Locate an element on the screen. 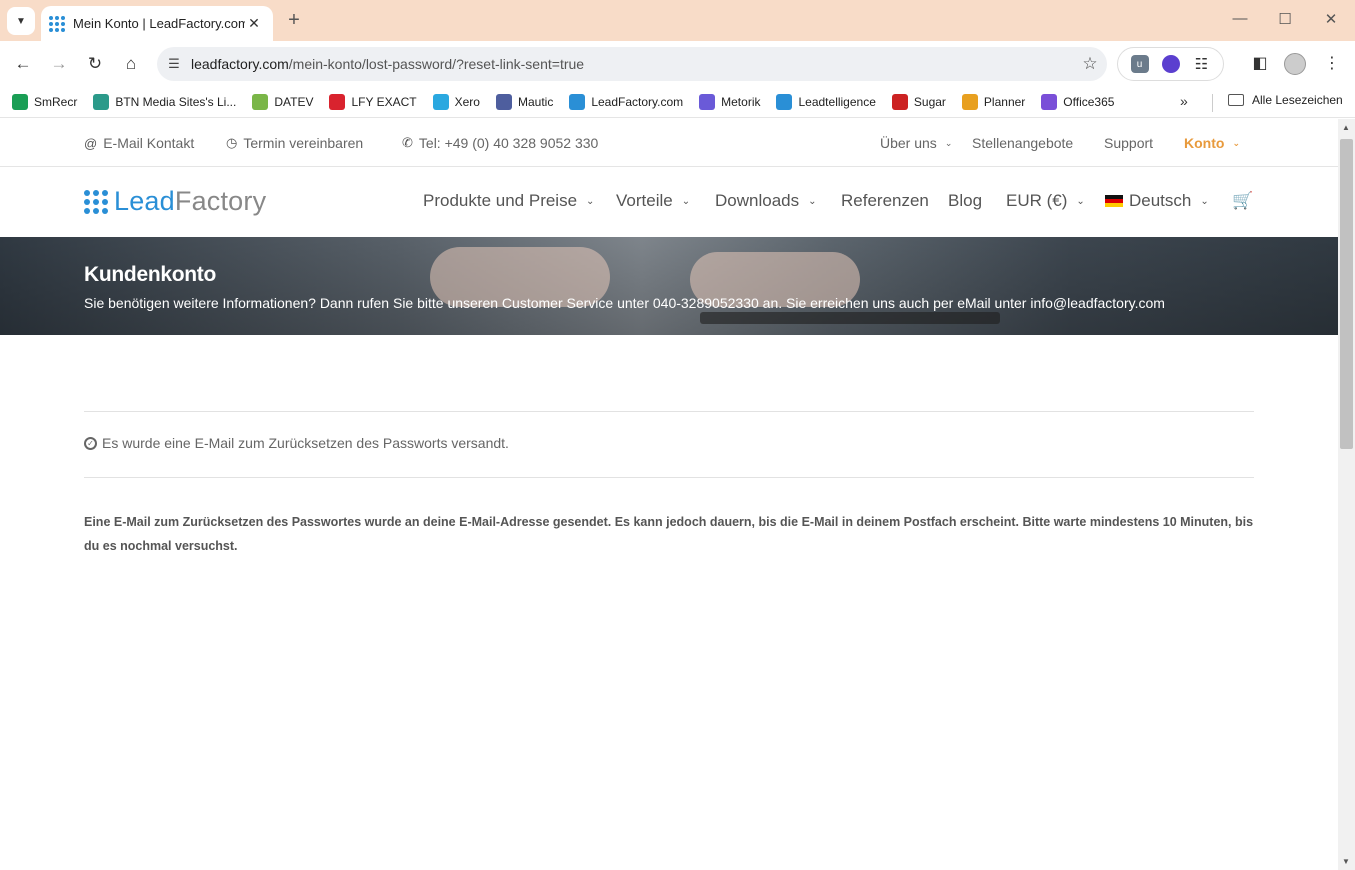 This screenshot has width=1355, height=870. cart-icon: 🛒 is located at coordinates (1242, 201).